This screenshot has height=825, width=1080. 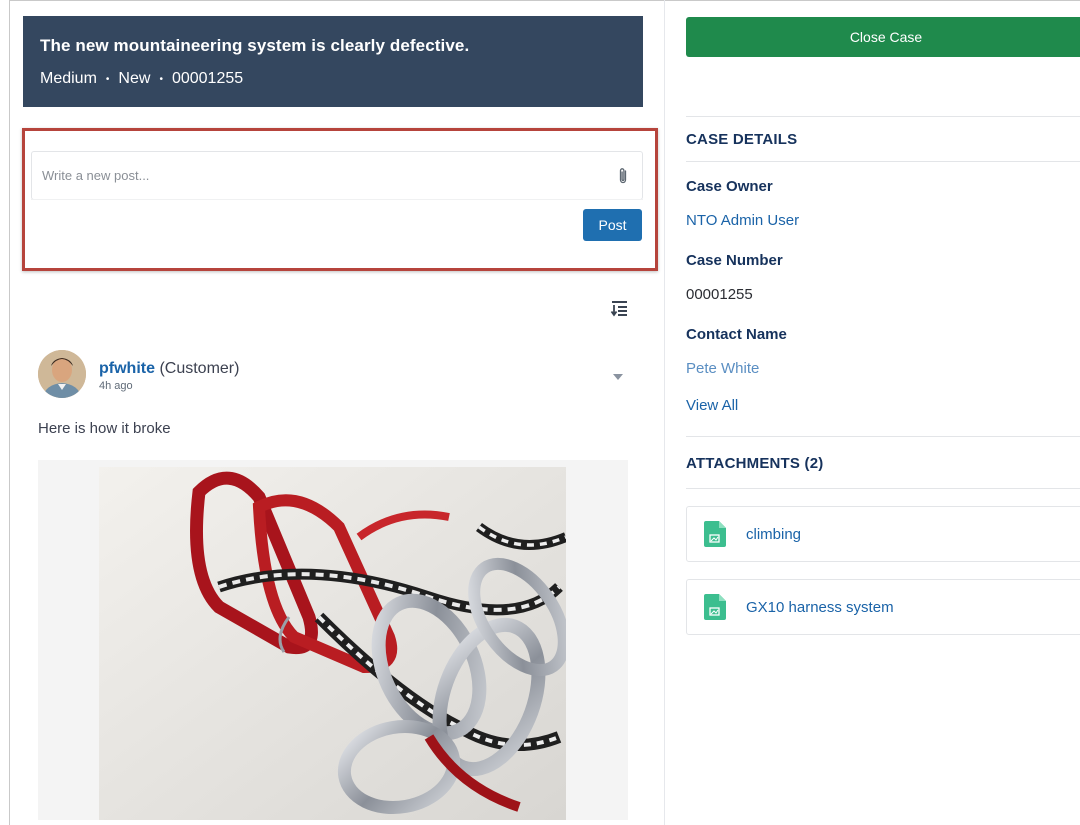 What do you see at coordinates (664, 412) in the screenshot?
I see `column-divider` at bounding box center [664, 412].